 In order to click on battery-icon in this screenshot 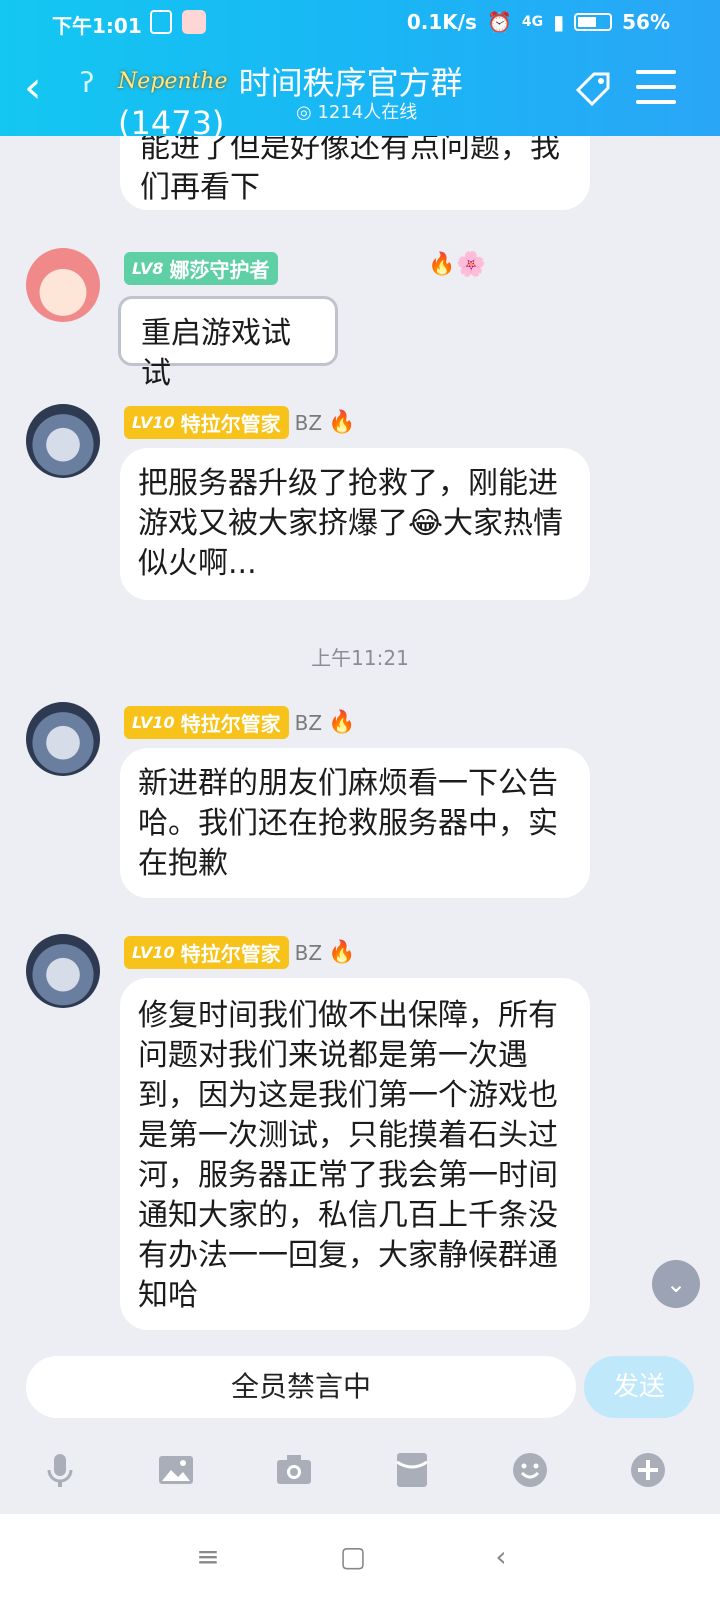, I will do `click(593, 22)`.